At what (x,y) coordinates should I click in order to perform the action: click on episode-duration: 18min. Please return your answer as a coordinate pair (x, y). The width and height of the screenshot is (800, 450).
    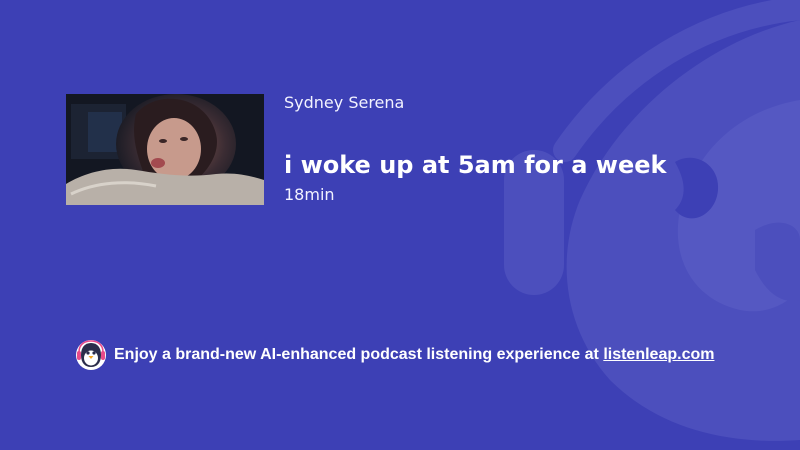
    Looking at the image, I should click on (309, 194).